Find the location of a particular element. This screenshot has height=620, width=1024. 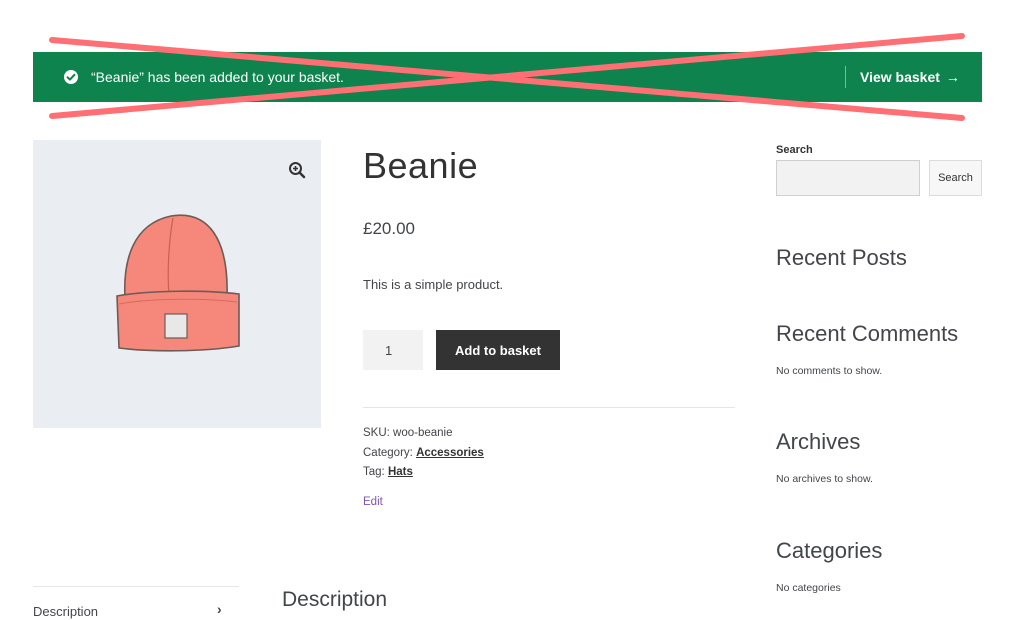

beanie-product-image is located at coordinates (177, 283).